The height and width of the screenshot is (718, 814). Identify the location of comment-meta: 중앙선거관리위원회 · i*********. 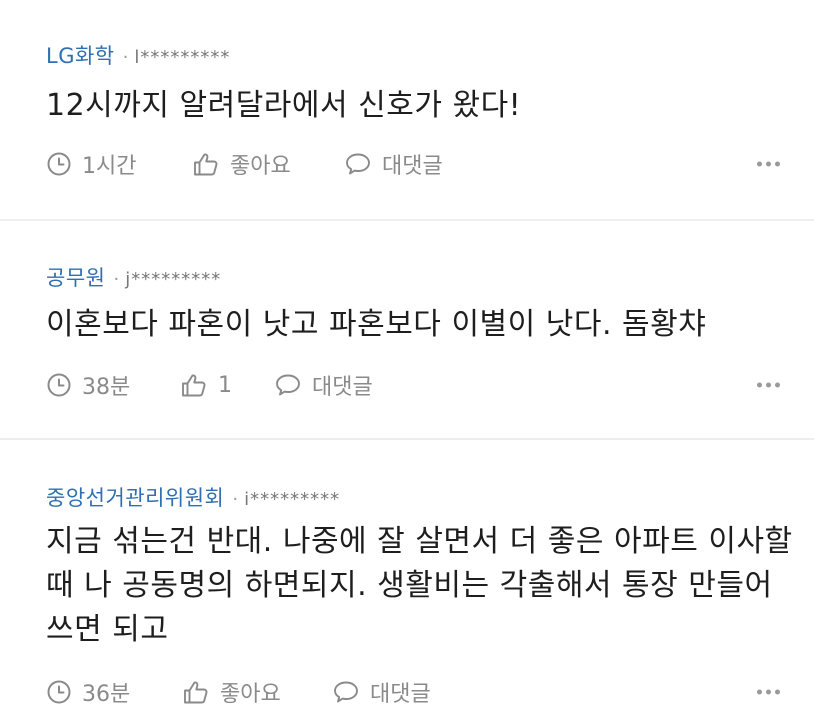
(193, 497).